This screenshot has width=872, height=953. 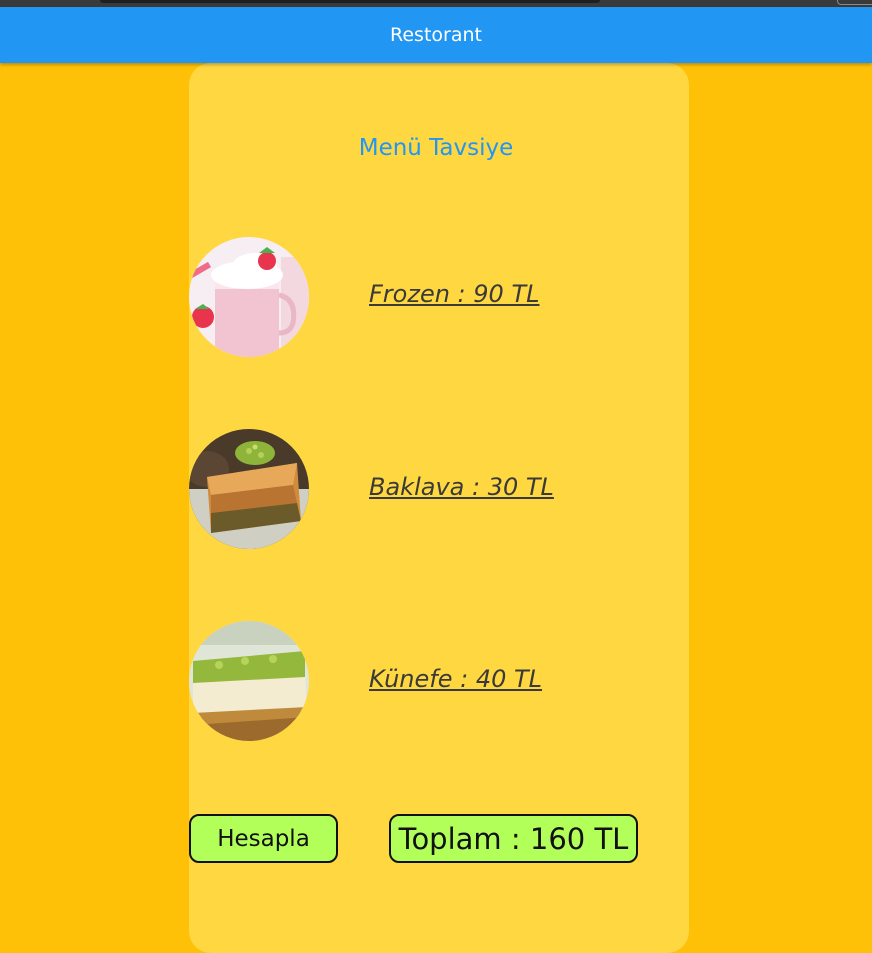 I want to click on app-title: Restorant, so click(x=436, y=35).